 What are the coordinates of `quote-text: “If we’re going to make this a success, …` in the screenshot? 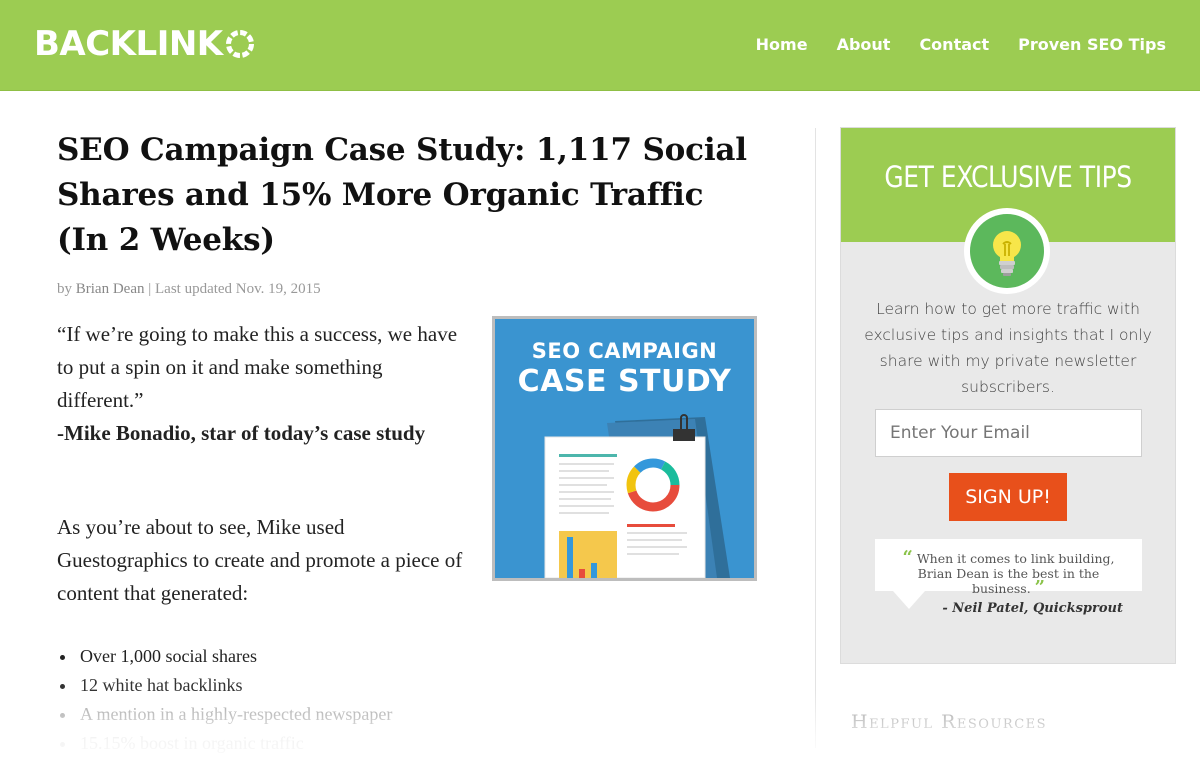 It's located at (257, 367).